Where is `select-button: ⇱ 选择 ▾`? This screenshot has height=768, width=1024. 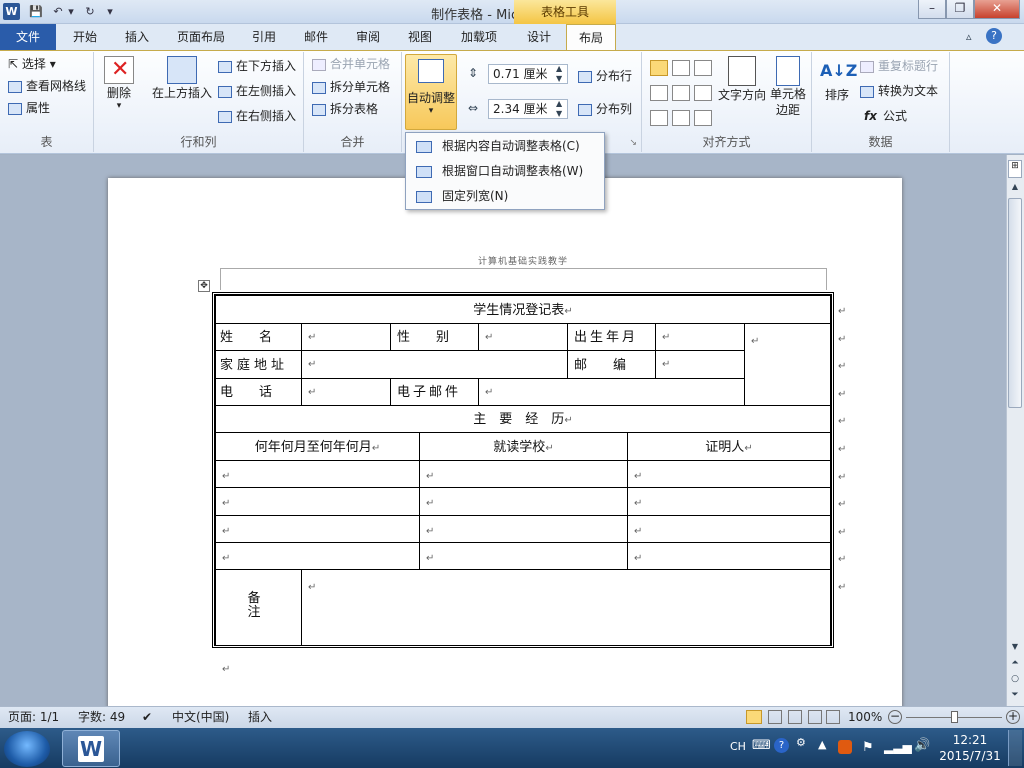 select-button: ⇱ 选择 ▾ is located at coordinates (32, 64).